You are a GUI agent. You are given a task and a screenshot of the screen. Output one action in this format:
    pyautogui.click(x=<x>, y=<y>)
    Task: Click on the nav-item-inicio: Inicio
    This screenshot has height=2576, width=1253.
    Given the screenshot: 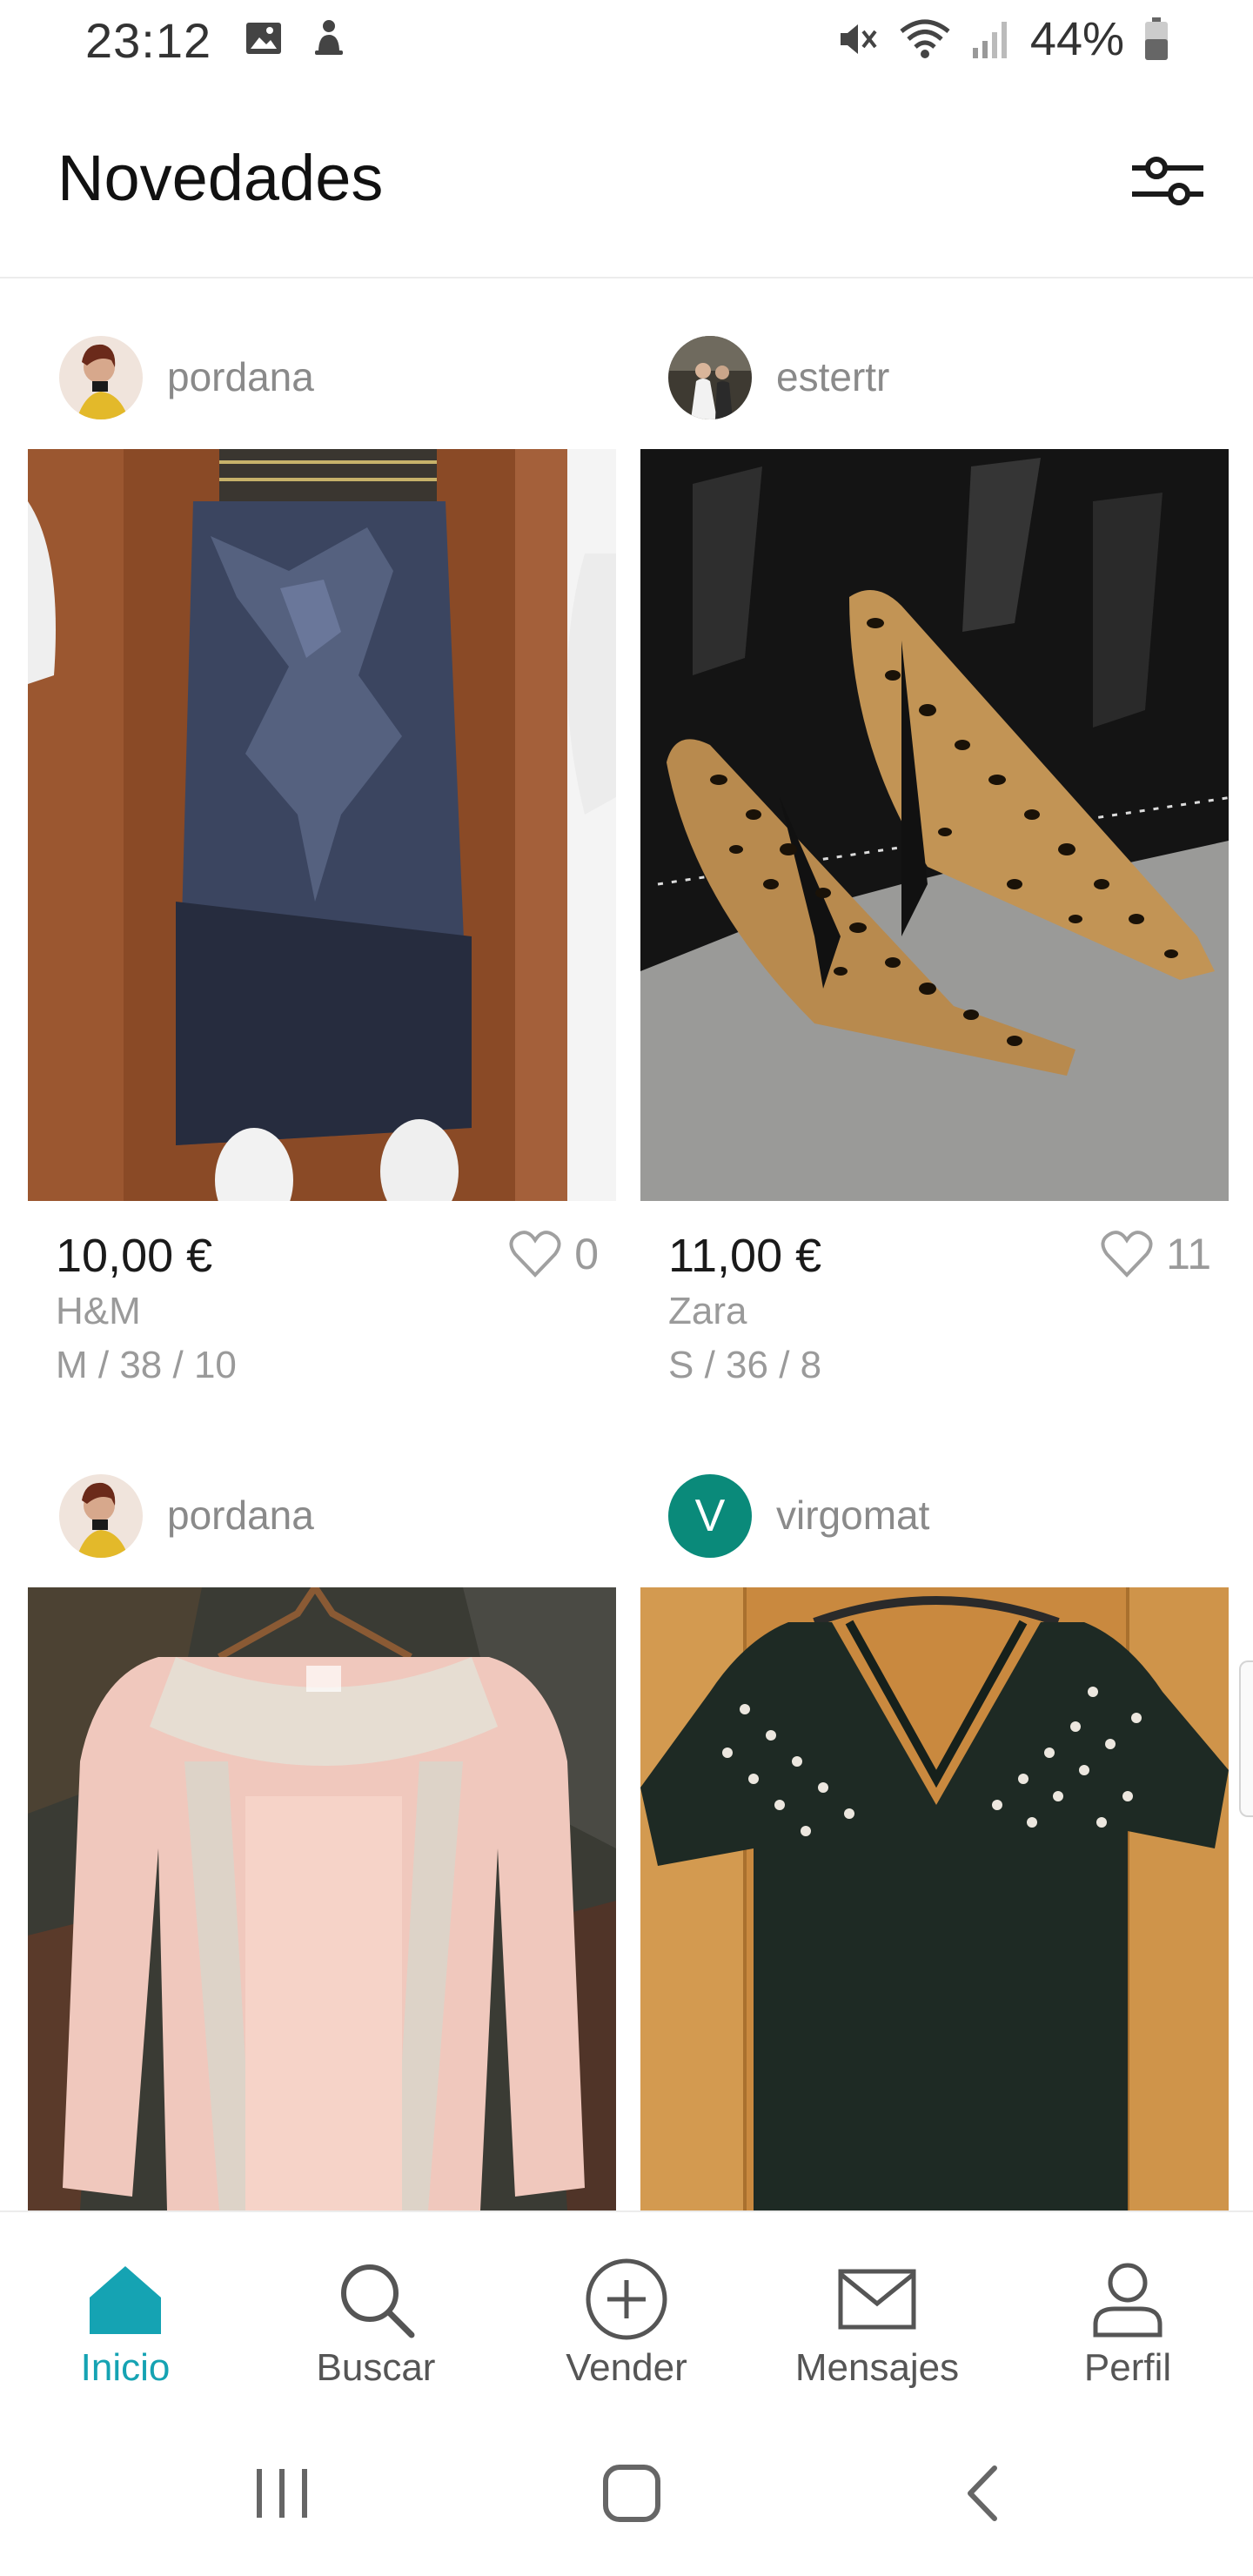 What is the action you would take?
    pyautogui.click(x=125, y=2312)
    